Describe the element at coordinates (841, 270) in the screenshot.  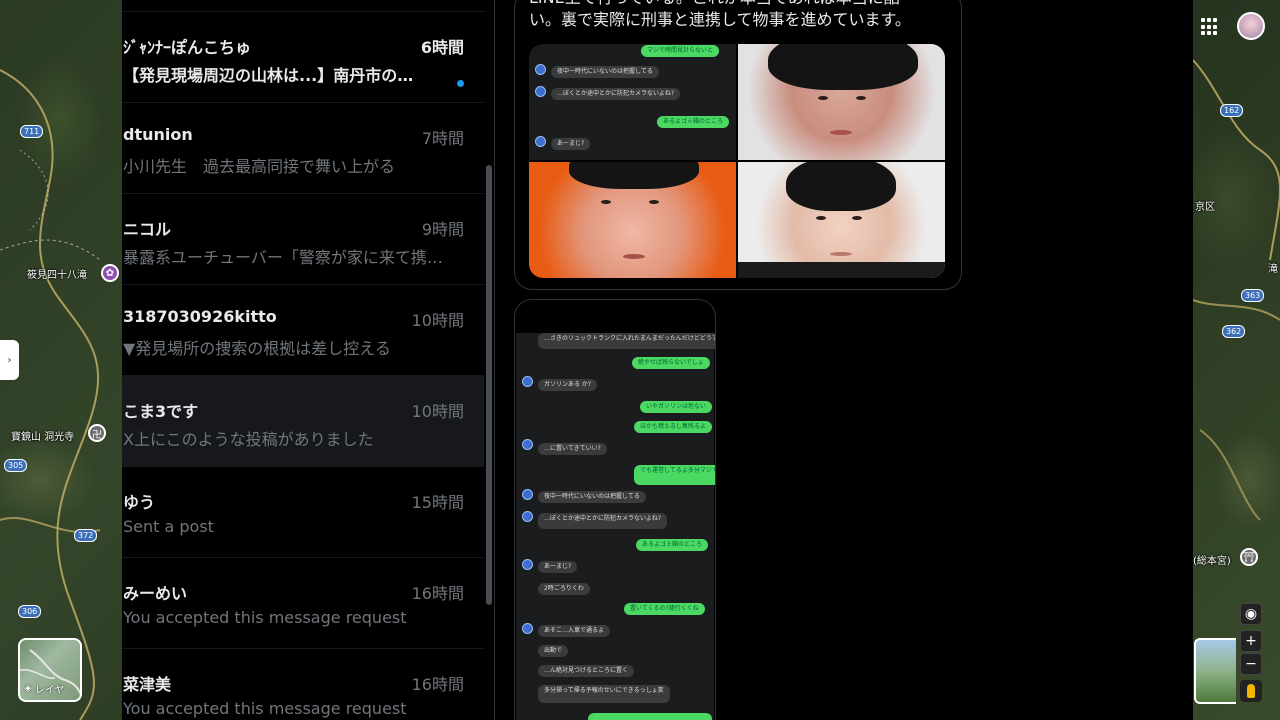
I see `shirt-shape` at that location.